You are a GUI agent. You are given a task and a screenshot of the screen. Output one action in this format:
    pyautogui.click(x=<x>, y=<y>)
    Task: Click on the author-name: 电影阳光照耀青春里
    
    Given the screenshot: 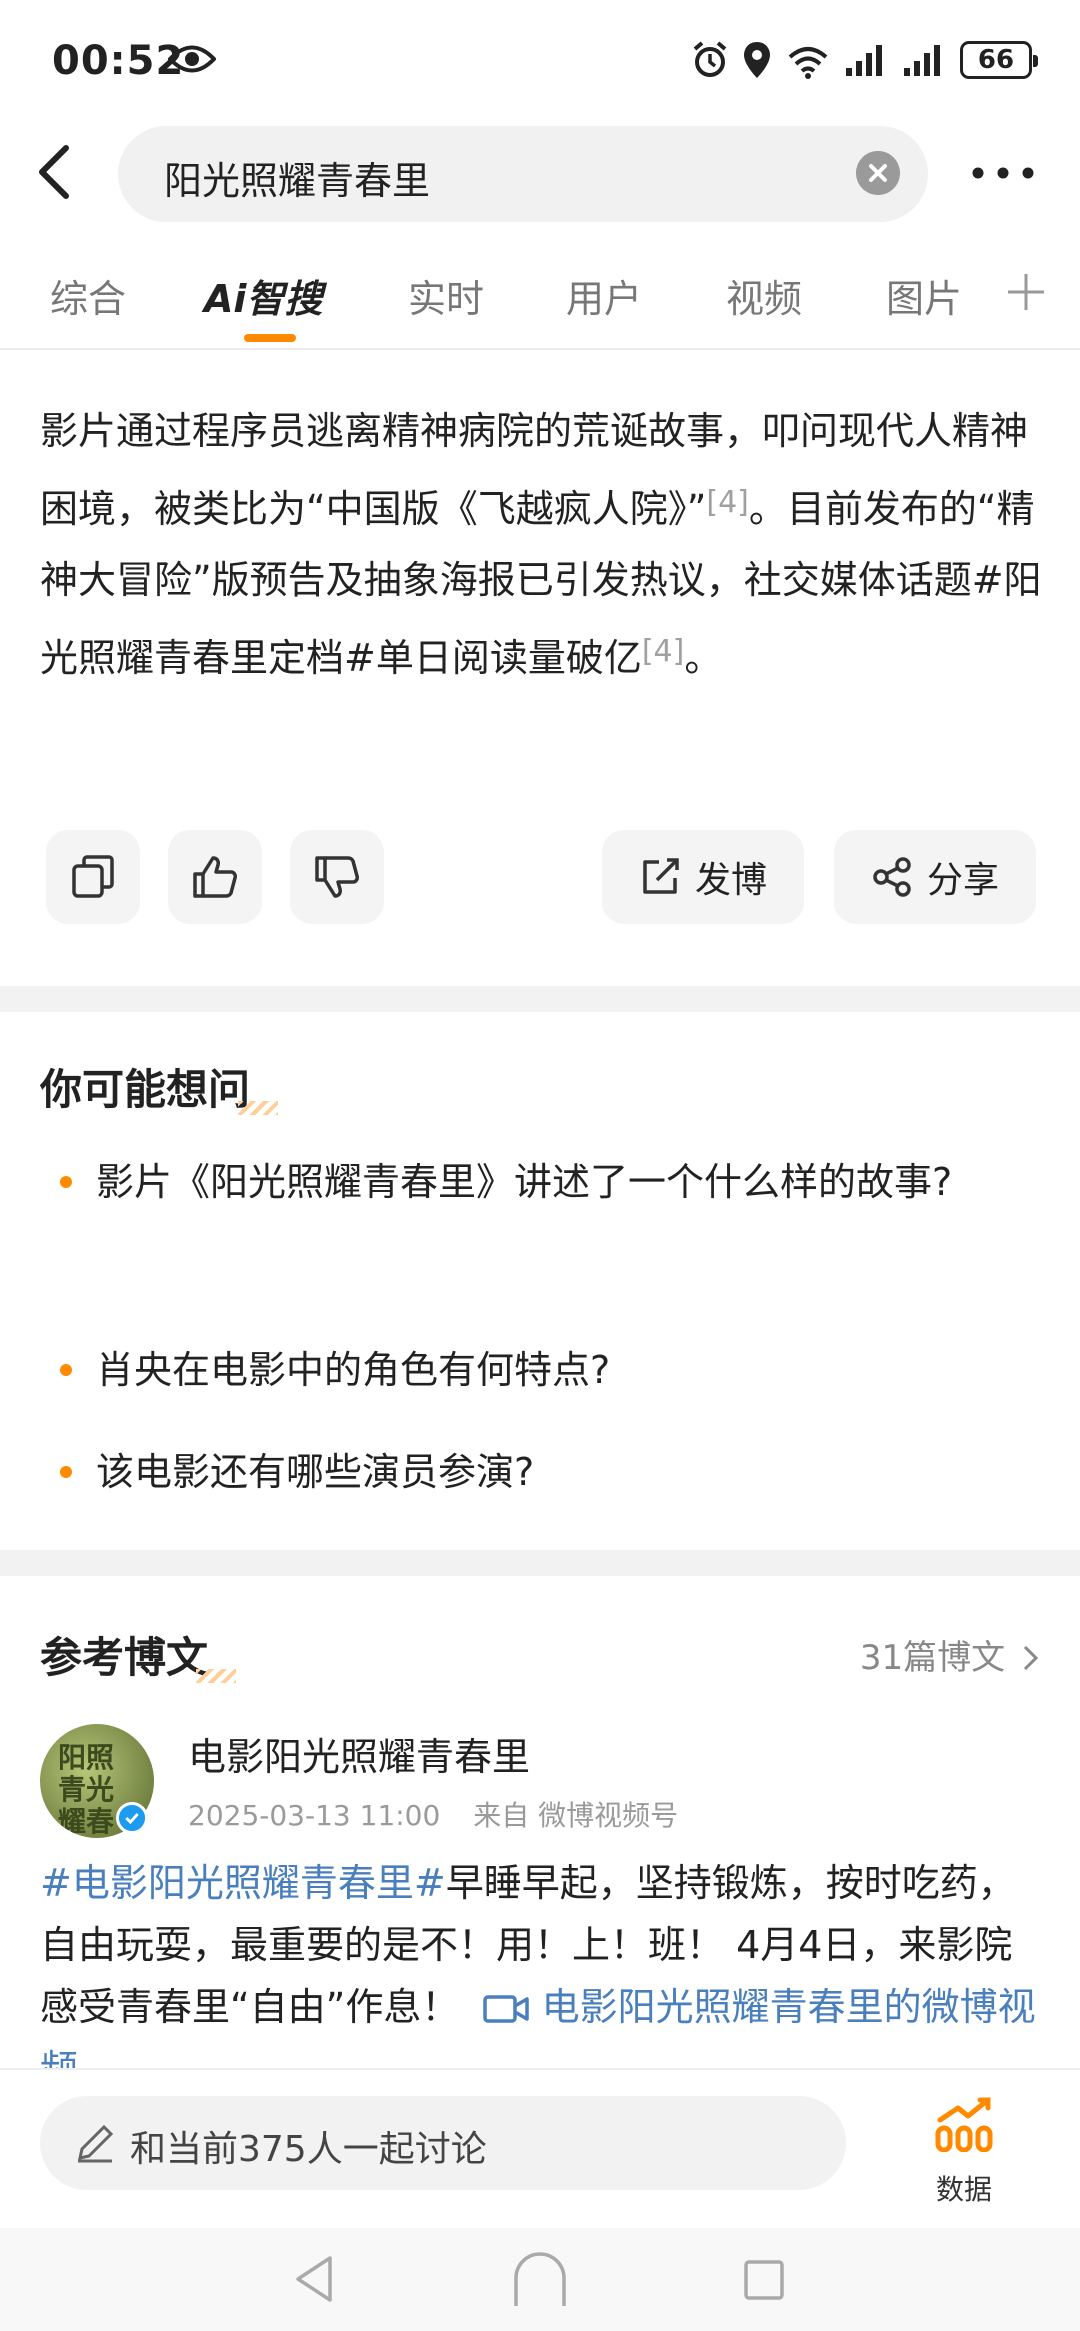 What is the action you would take?
    pyautogui.click(x=359, y=1753)
    